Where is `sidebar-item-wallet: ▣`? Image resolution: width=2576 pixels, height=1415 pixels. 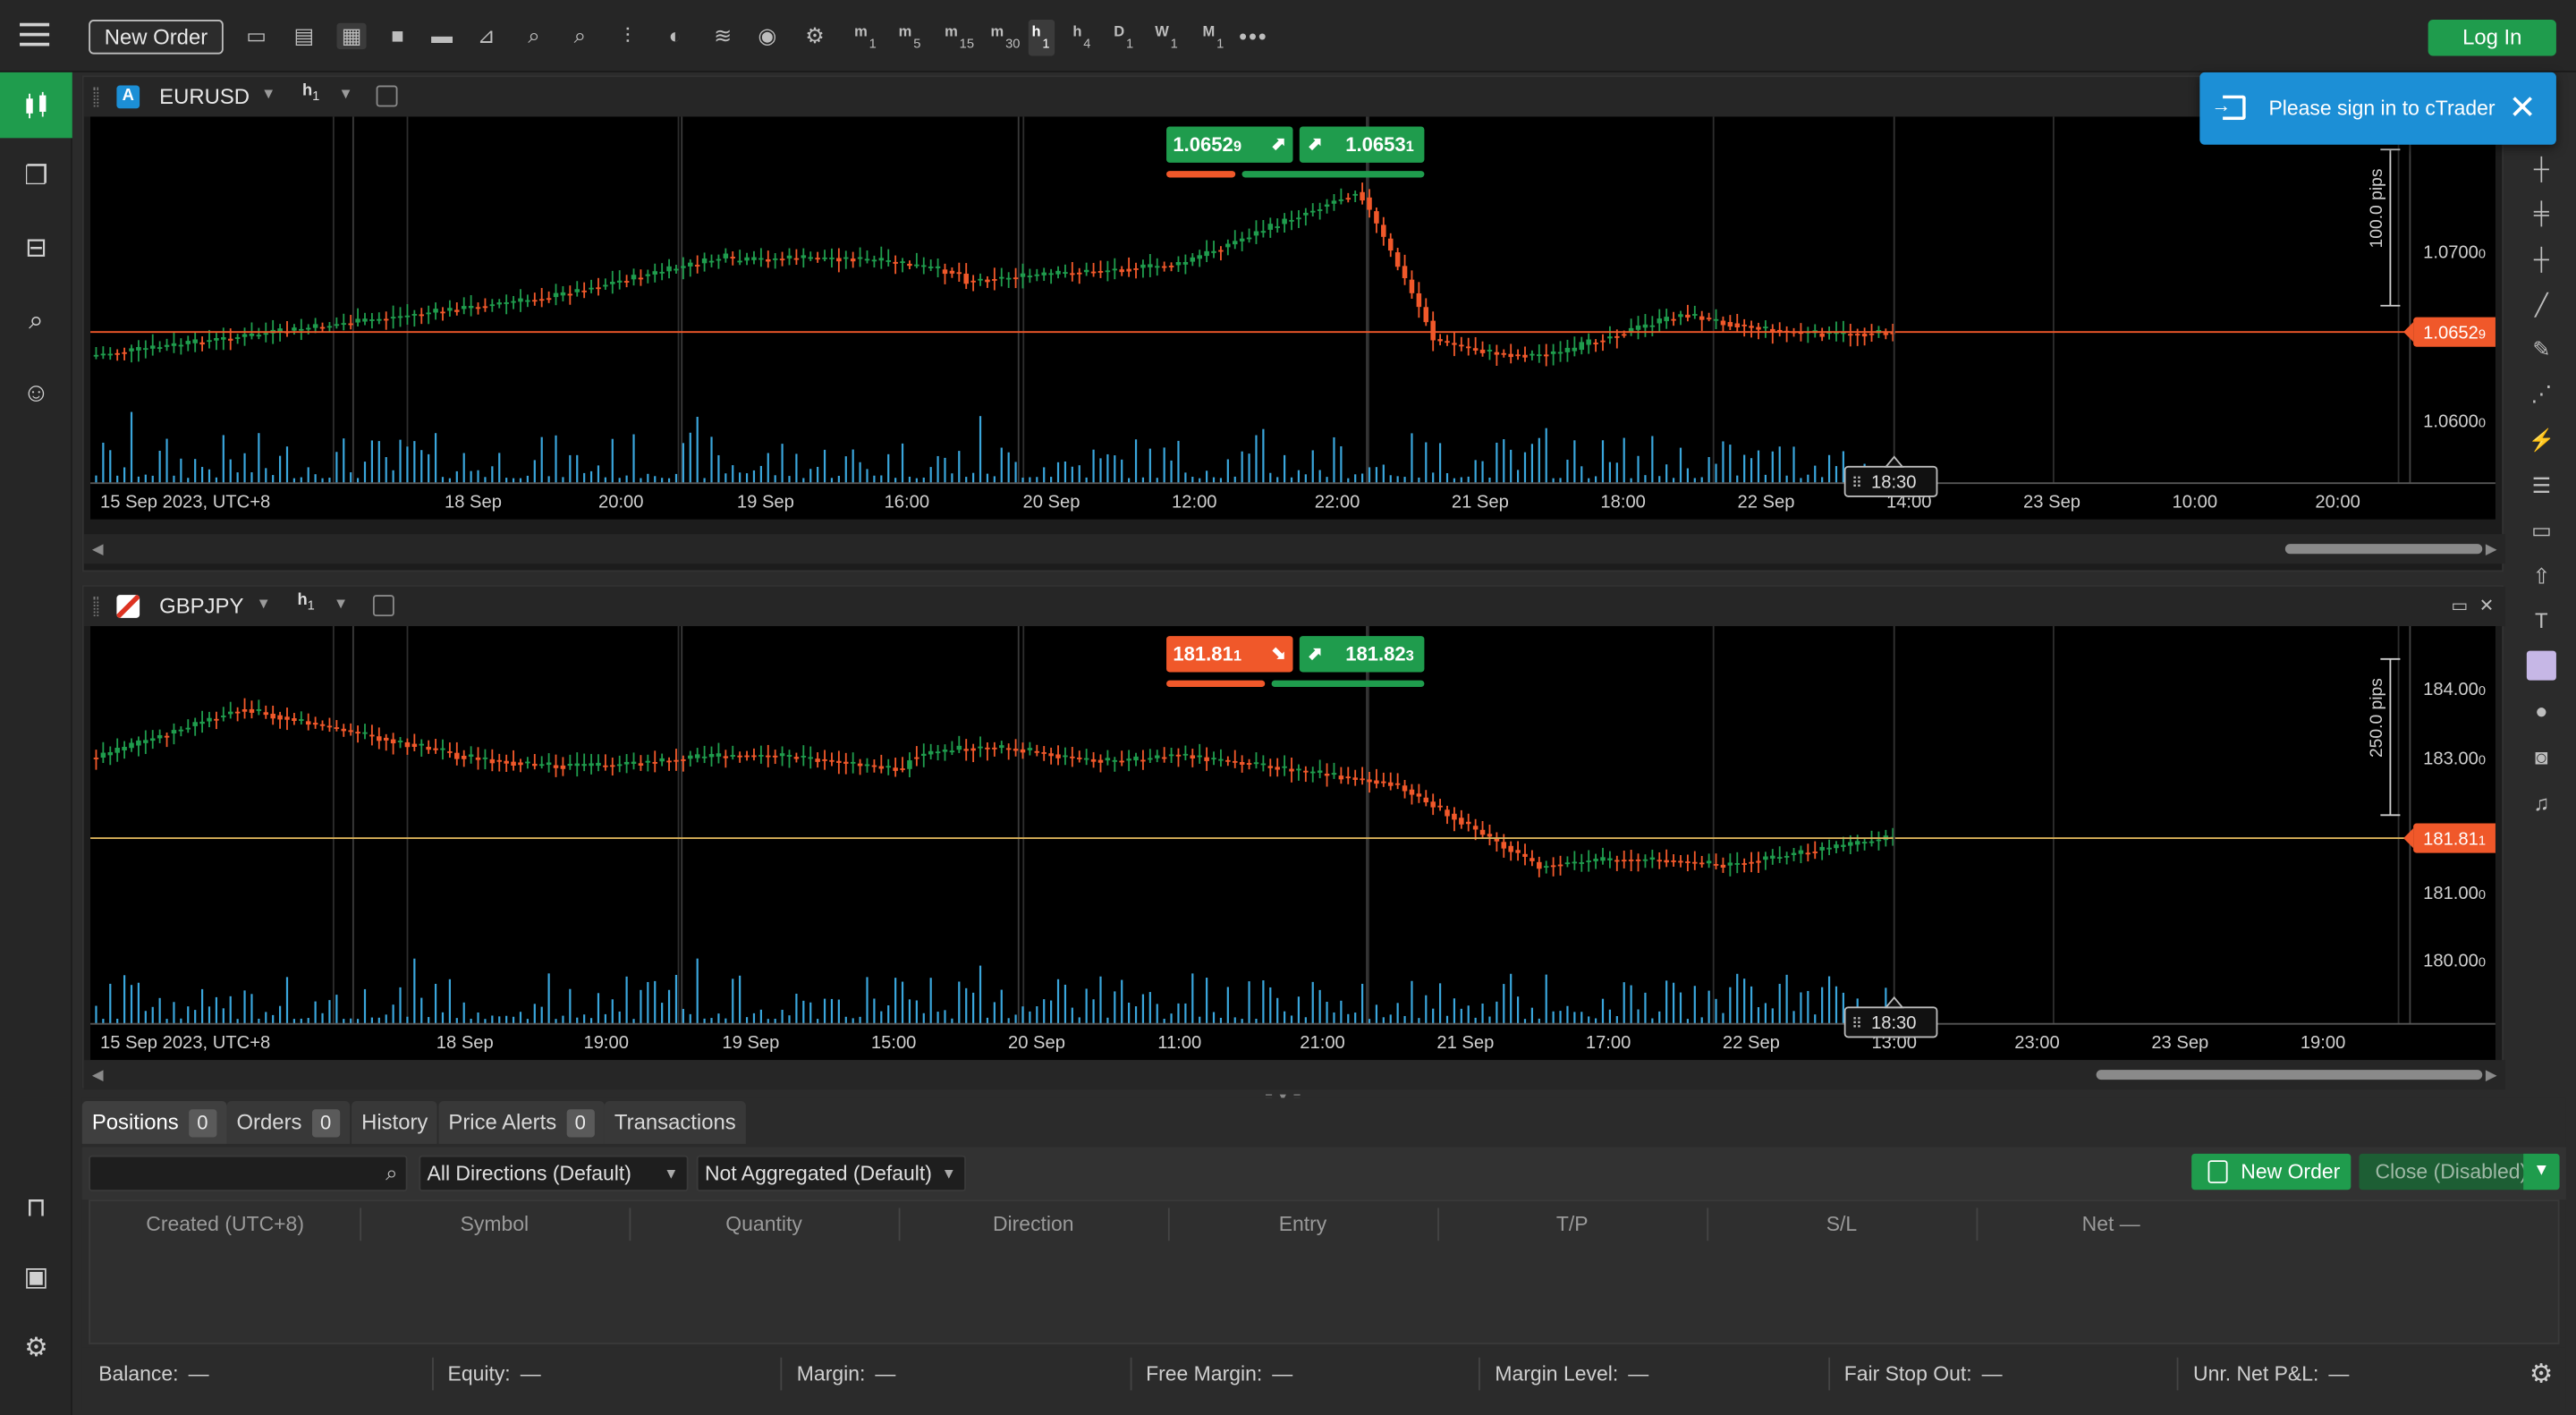 sidebar-item-wallet: ▣ is located at coordinates (36, 1279).